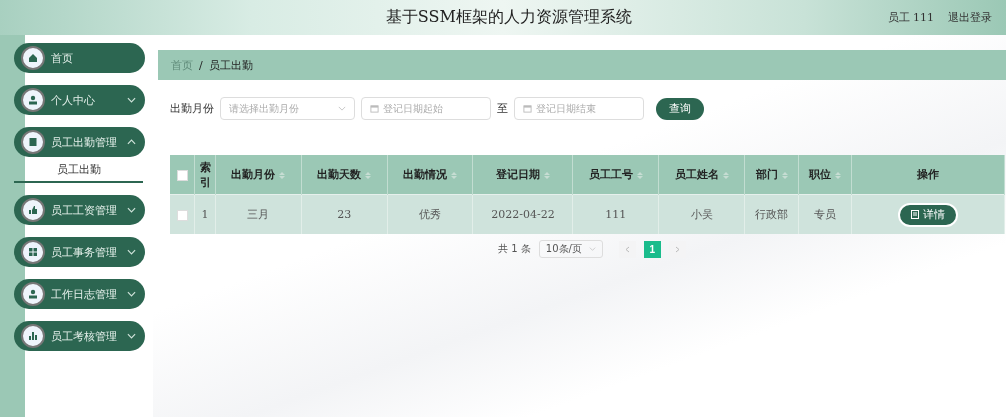 The image size is (1006, 417). I want to click on submenu-item: 员工出勤, so click(78, 170).